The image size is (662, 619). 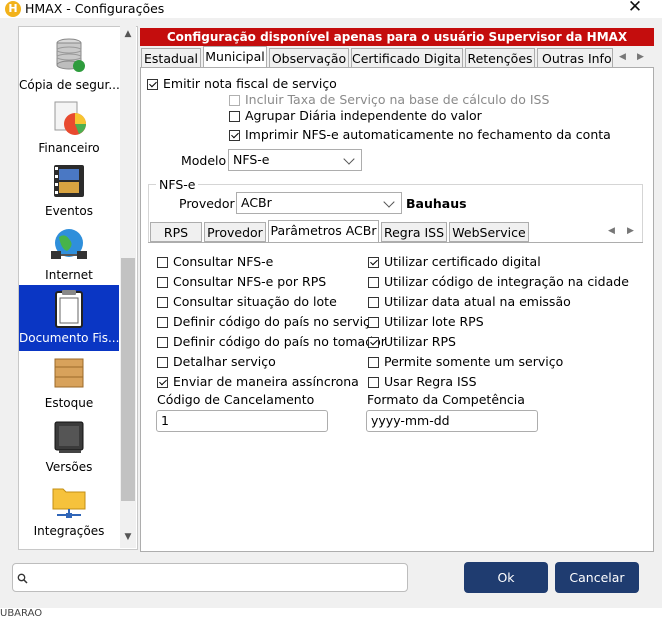 I want to click on folder-network-icon, so click(x=69, y=503).